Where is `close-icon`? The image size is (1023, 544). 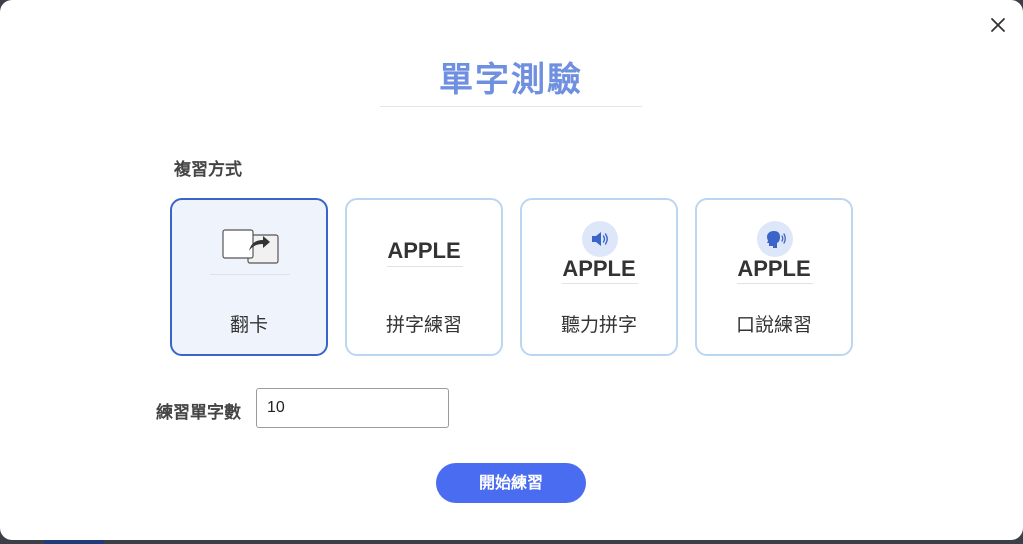 close-icon is located at coordinates (998, 25).